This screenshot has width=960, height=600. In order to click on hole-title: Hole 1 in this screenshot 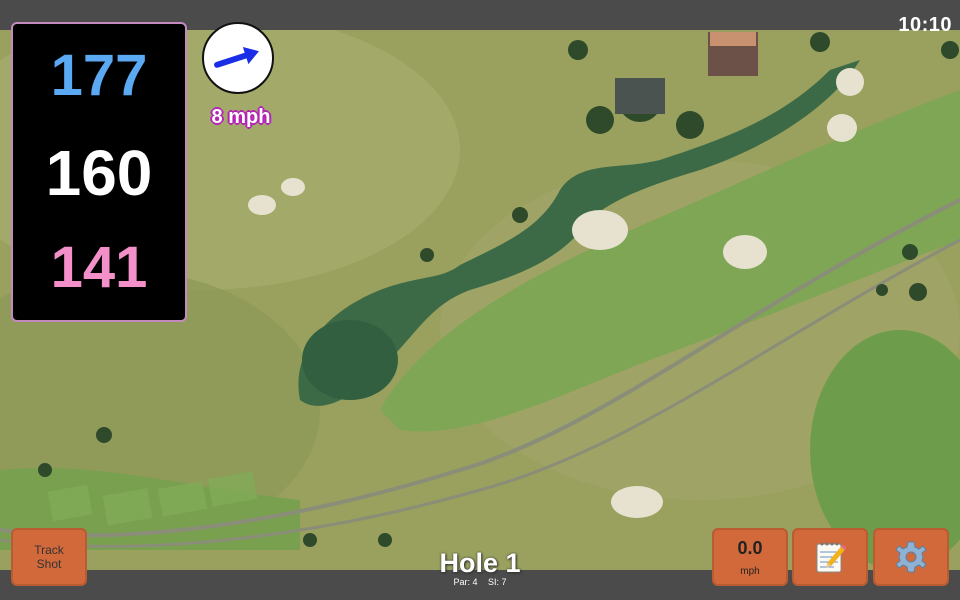, I will do `click(480, 563)`.